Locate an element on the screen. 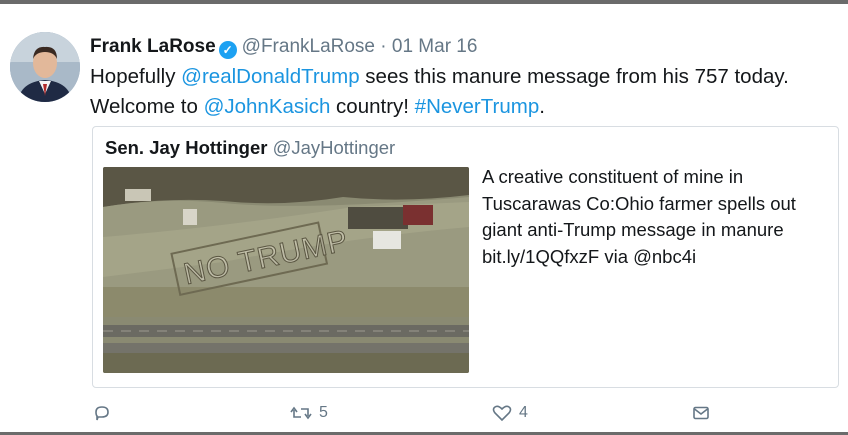  reply-icon is located at coordinates (102, 413).